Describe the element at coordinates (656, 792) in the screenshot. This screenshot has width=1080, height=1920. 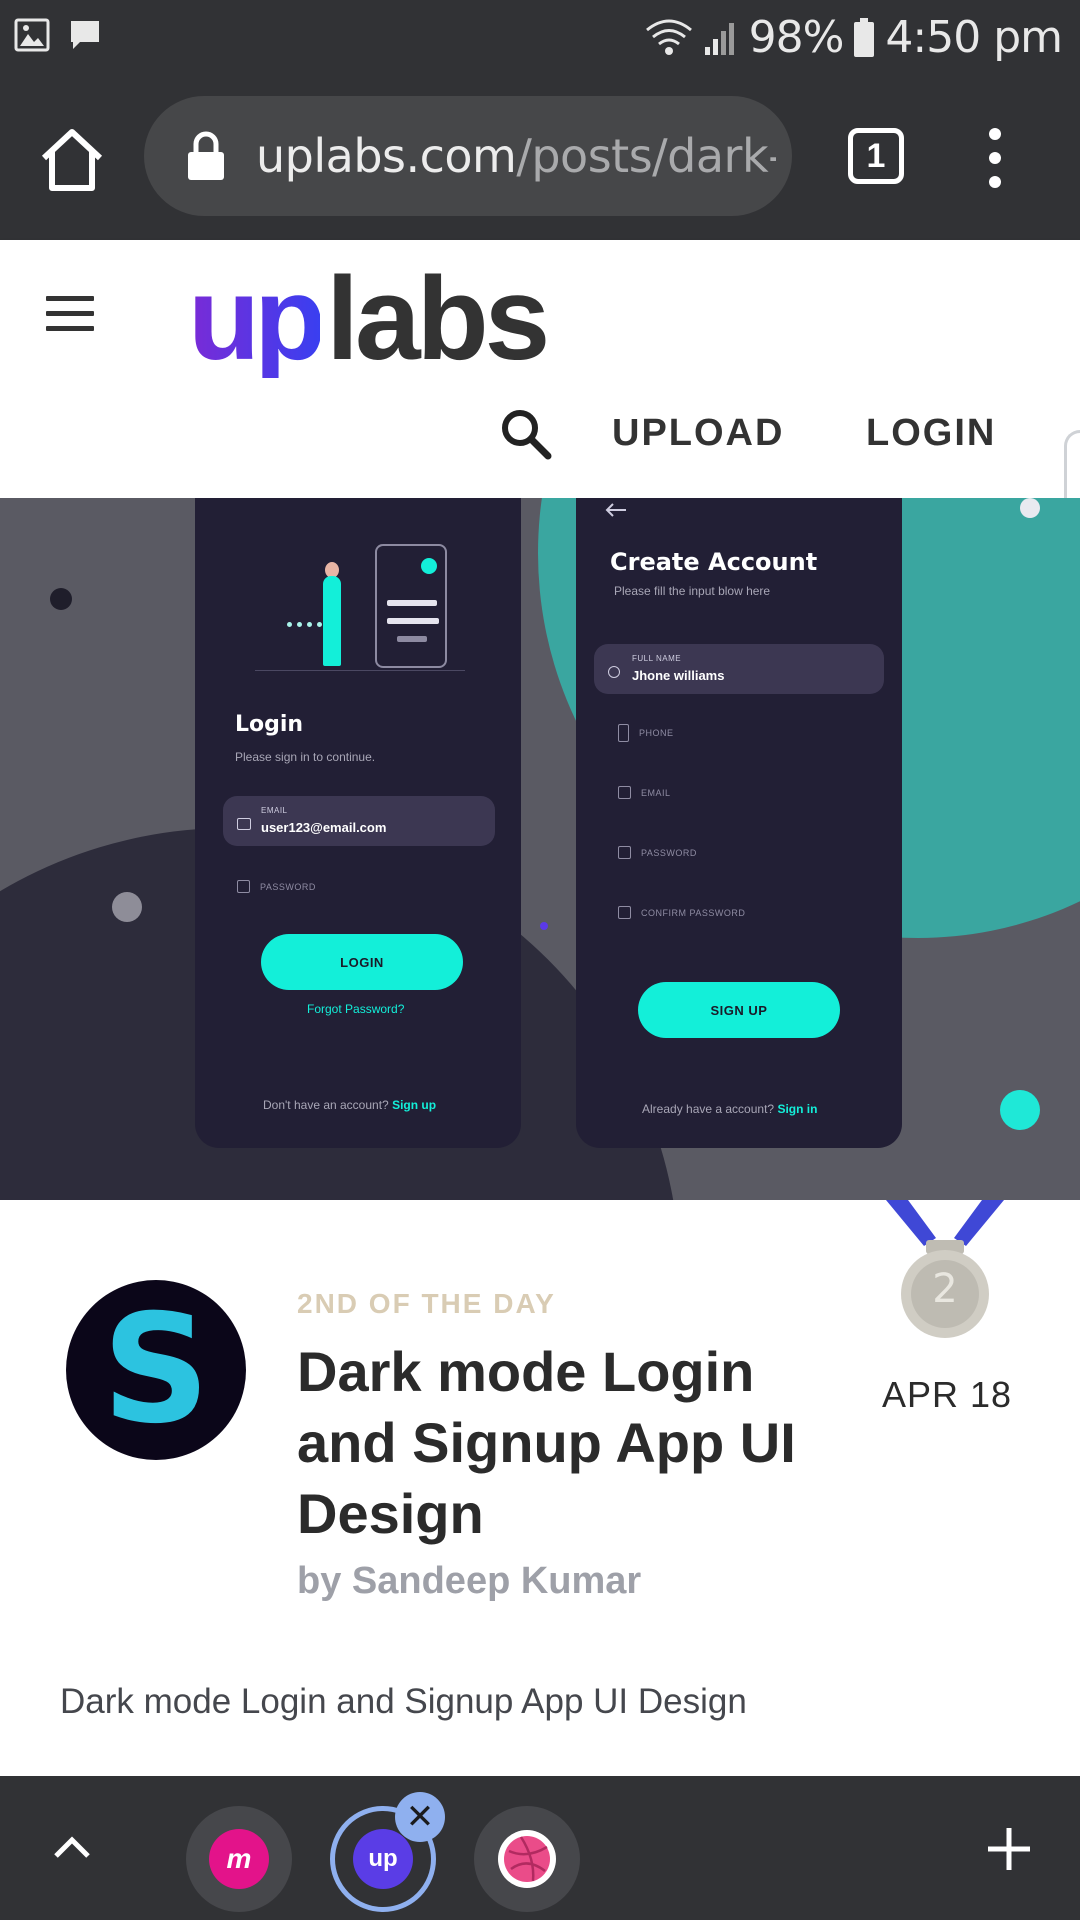
I see `signup-email-label: EMAIL` at that location.